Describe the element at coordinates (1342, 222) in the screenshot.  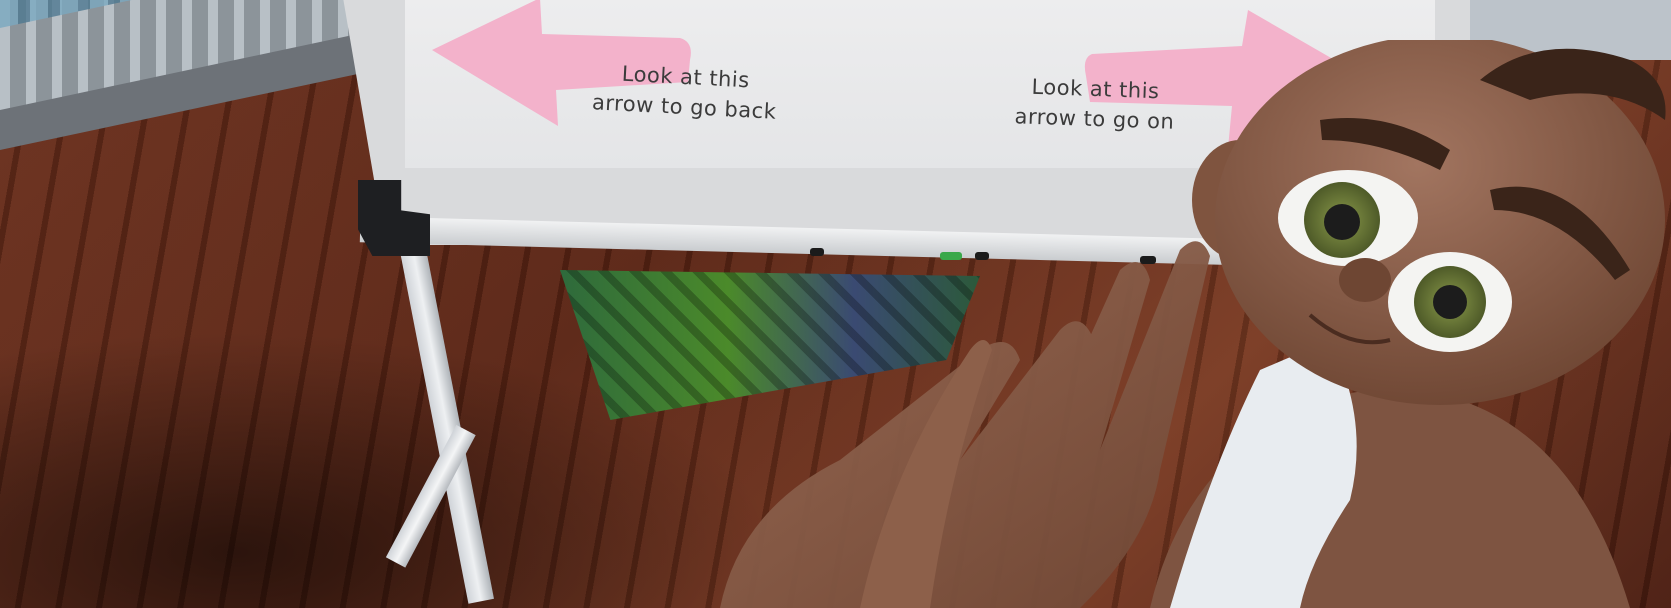
I see `baby-pupil-left` at that location.